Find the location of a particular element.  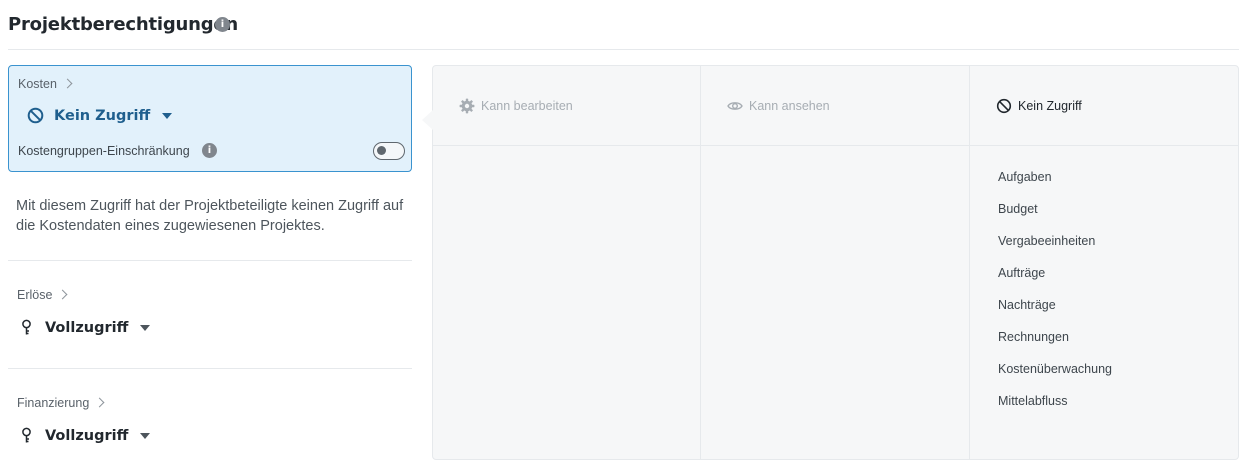

column-header-label: Kein Zugriff is located at coordinates (1050, 105).